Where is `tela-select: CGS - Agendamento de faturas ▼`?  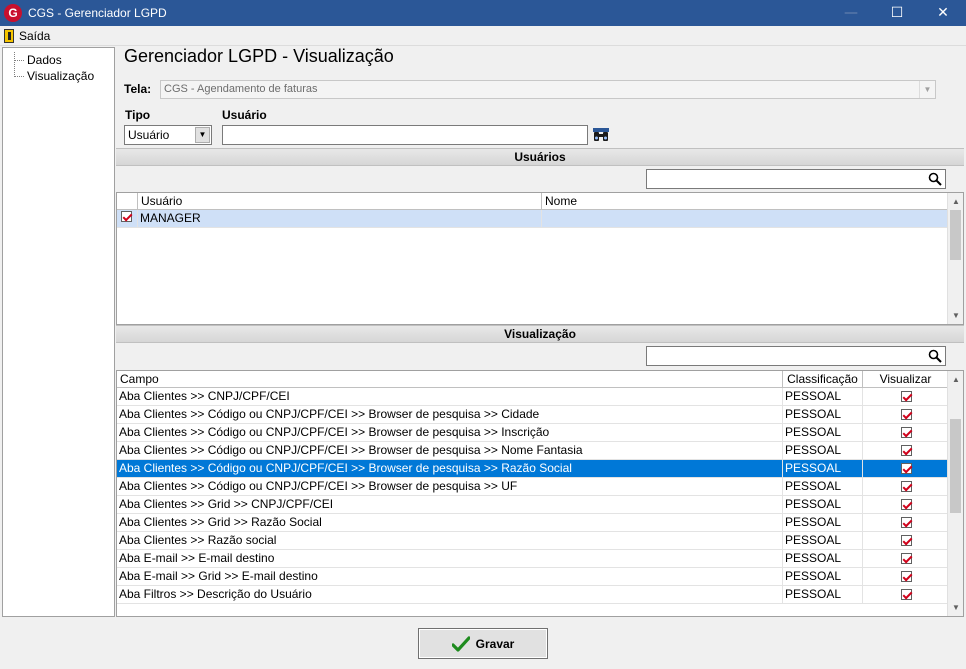 tela-select: CGS - Agendamento de faturas ▼ is located at coordinates (548, 89).